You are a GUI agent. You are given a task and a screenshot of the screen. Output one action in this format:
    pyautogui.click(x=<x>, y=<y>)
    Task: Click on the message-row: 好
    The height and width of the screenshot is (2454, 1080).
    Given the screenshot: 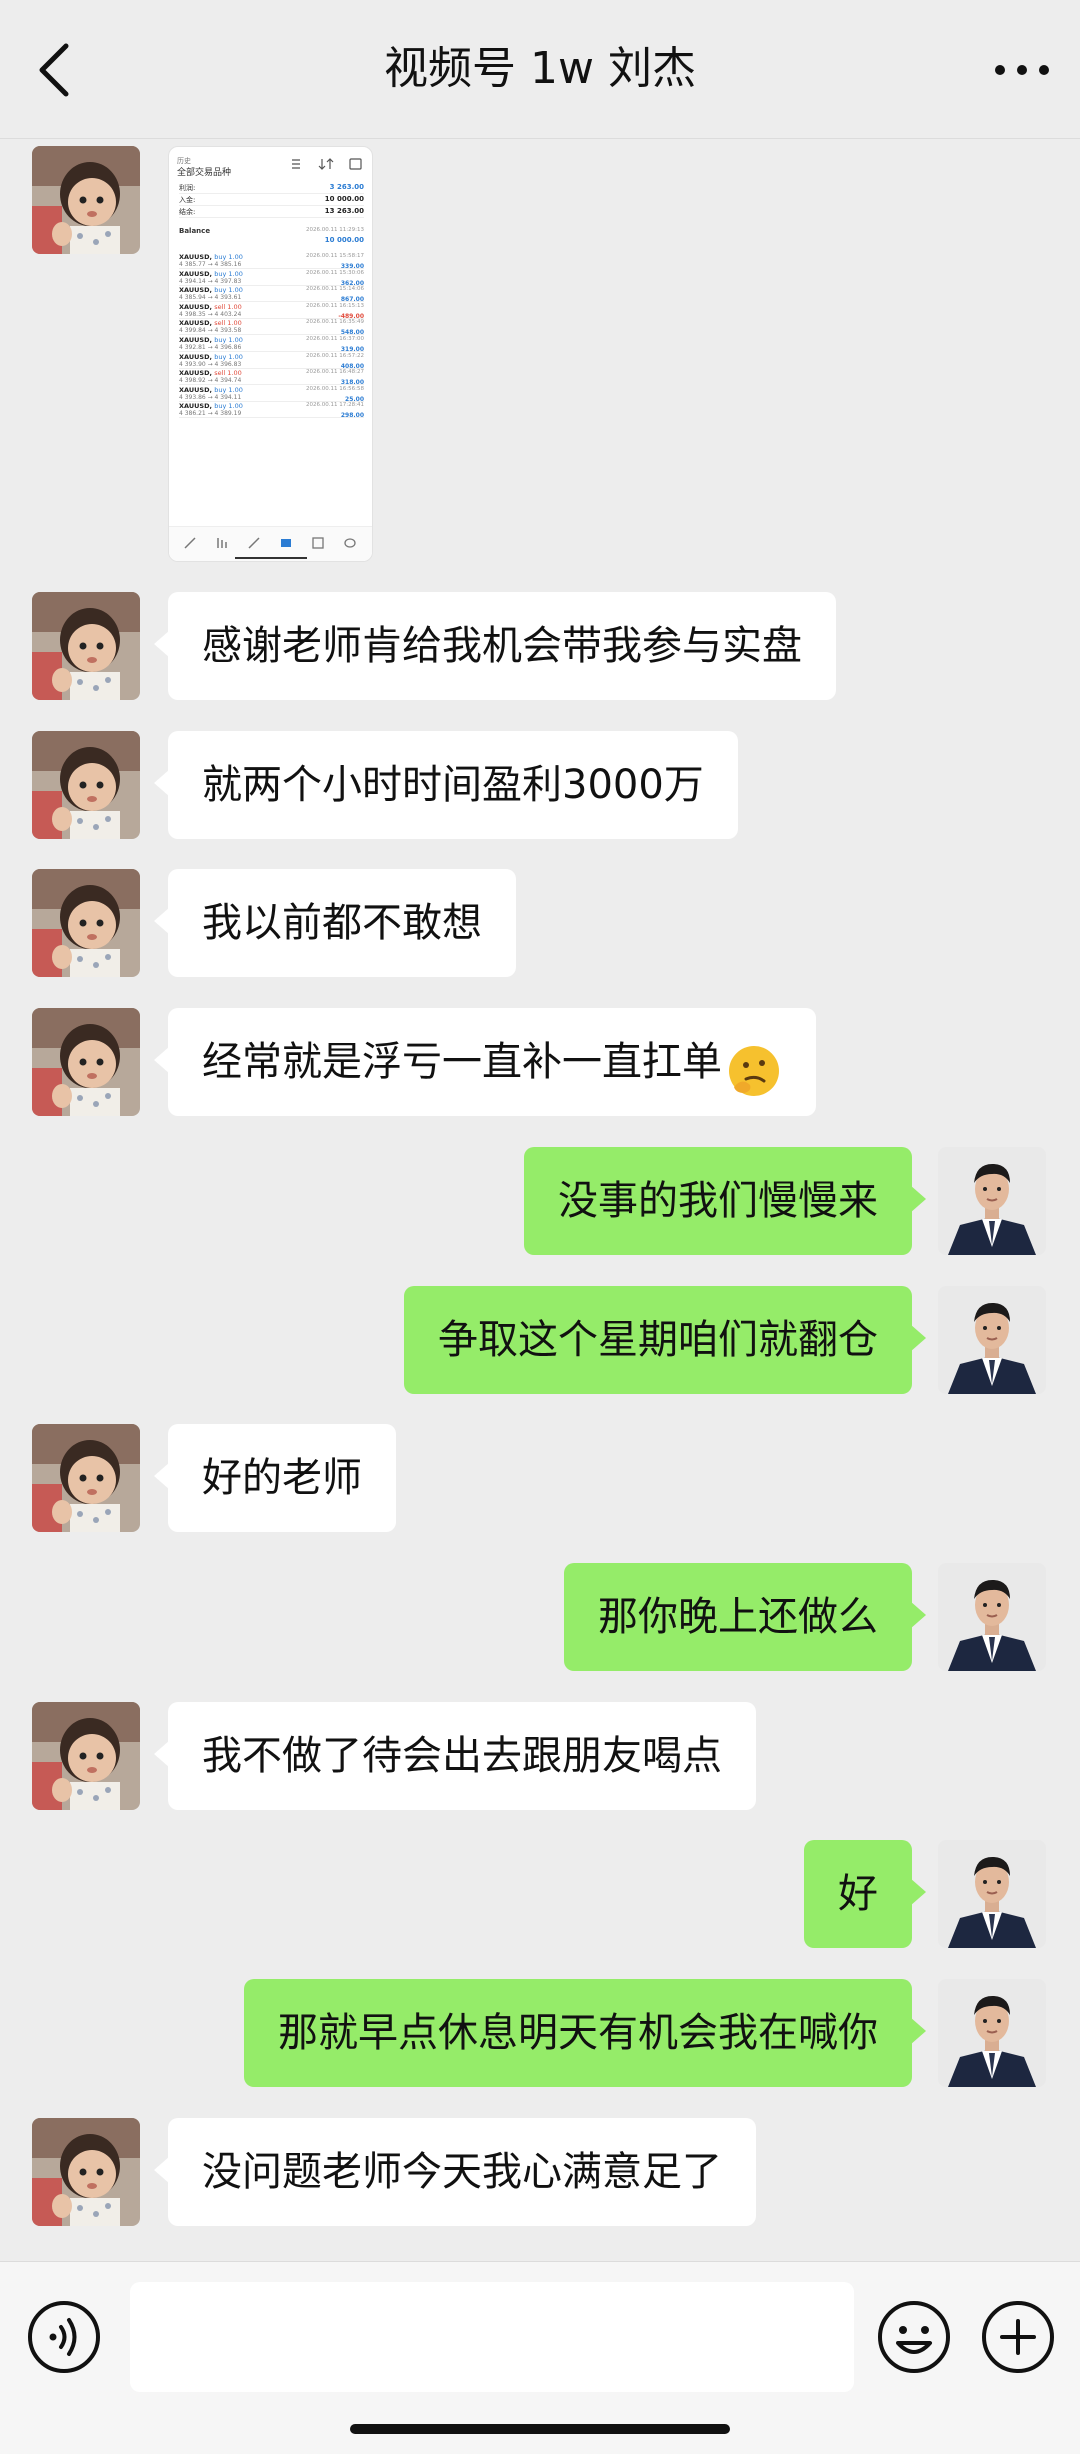 What is the action you would take?
    pyautogui.click(x=540, y=1894)
    